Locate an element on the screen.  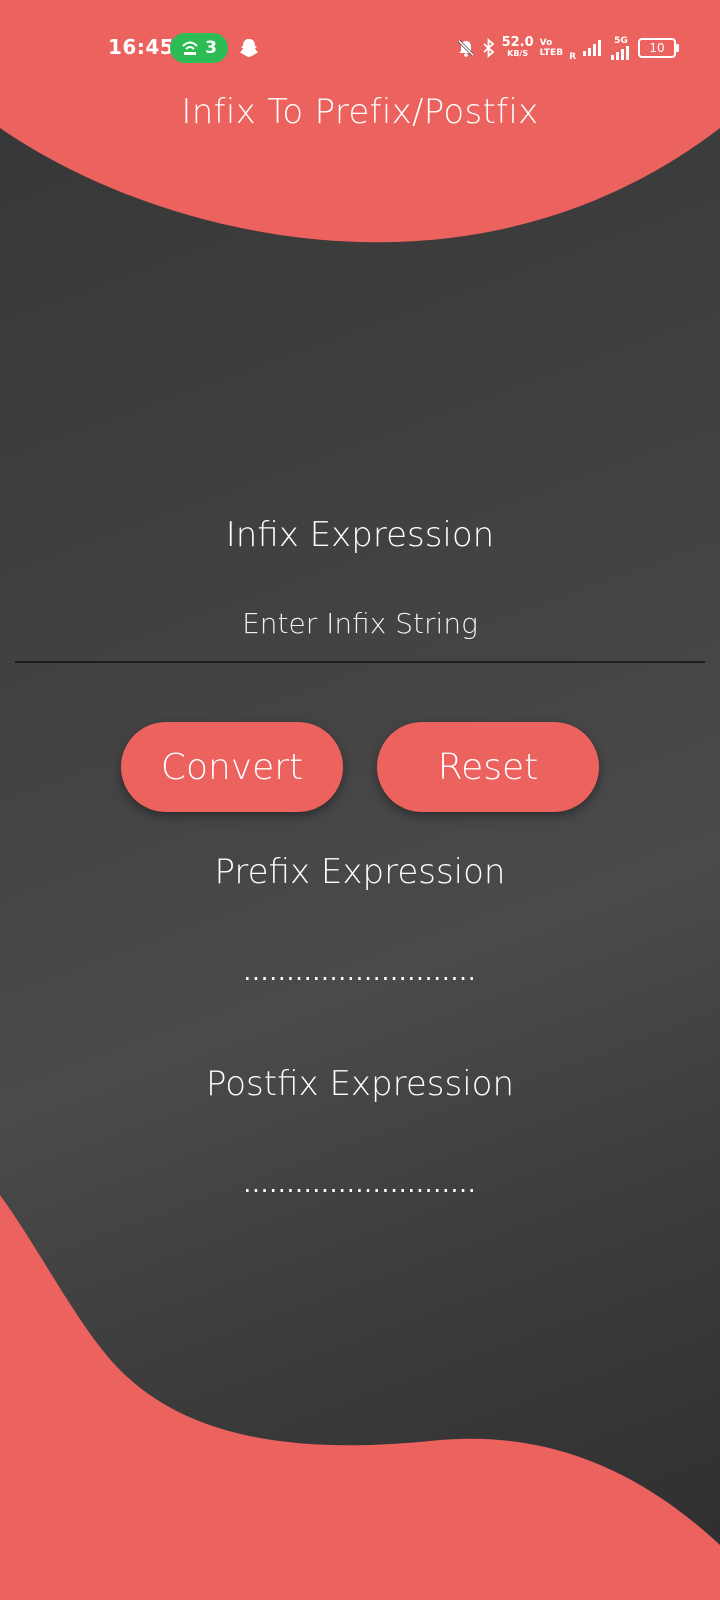
postfix-label: Postfix Expression is located at coordinates (360, 1084).